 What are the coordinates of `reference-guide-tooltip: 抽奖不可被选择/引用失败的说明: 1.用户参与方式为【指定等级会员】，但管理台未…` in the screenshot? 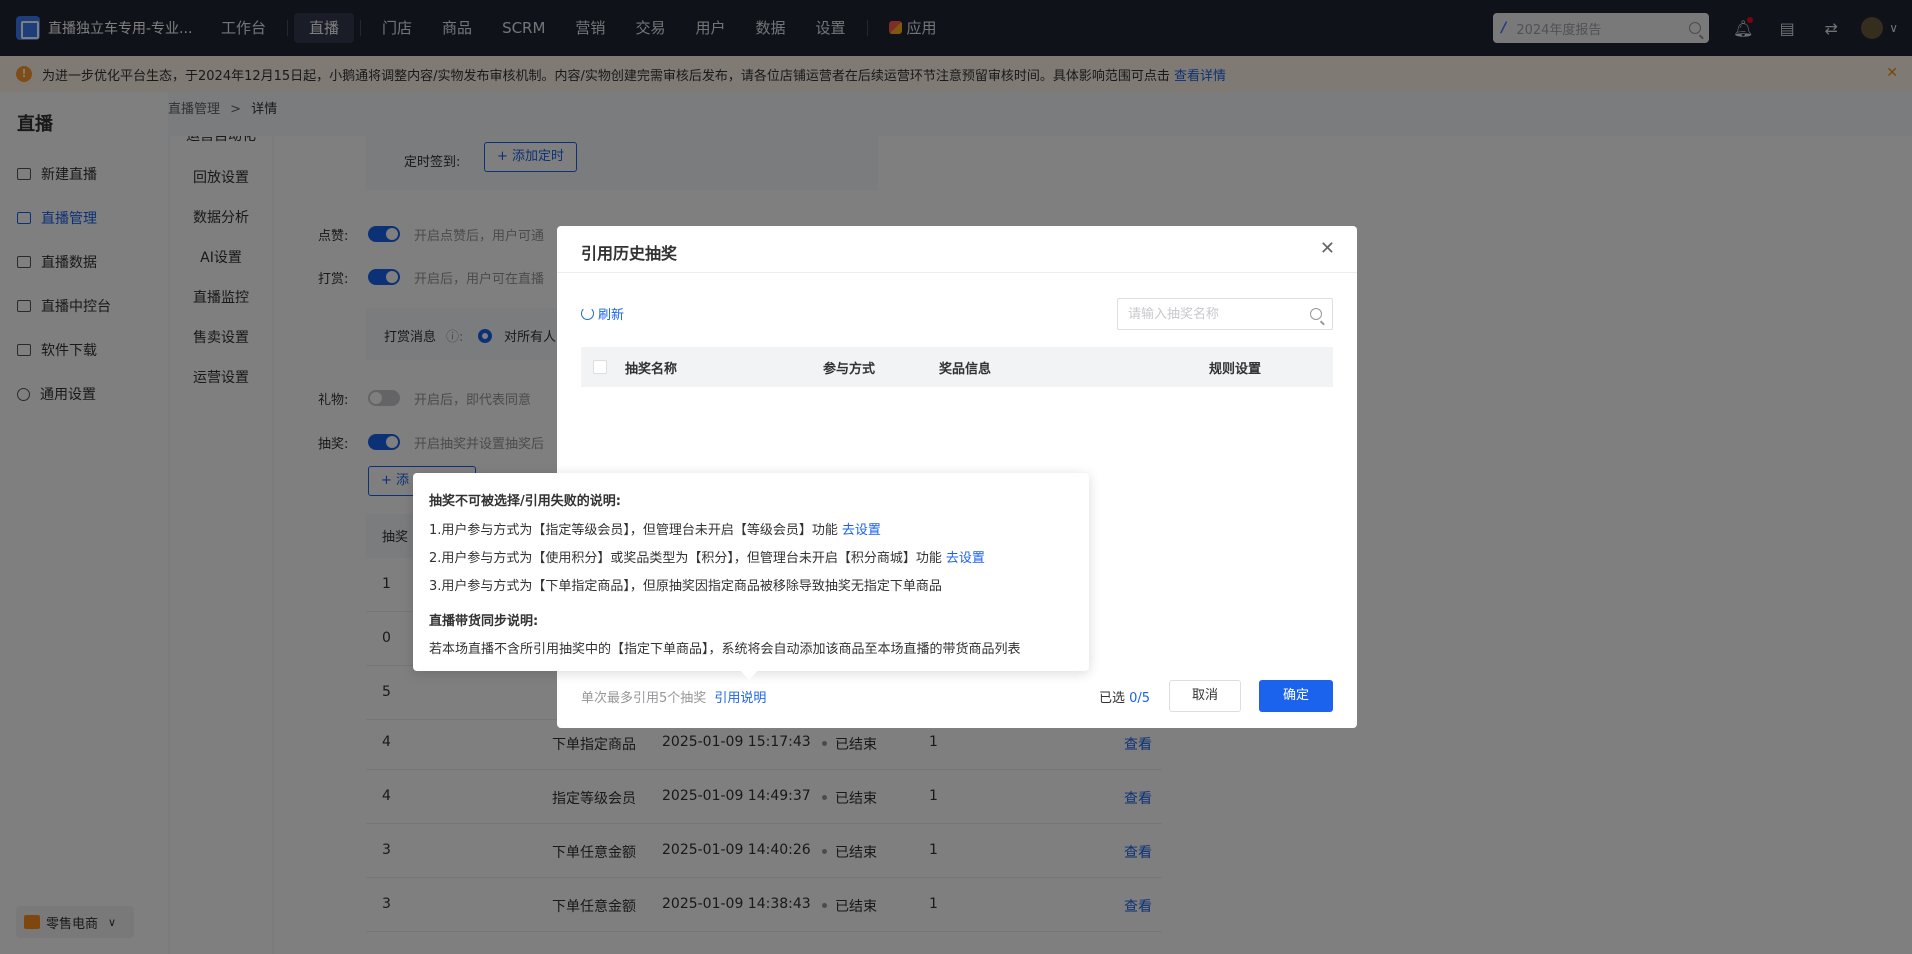 It's located at (751, 576).